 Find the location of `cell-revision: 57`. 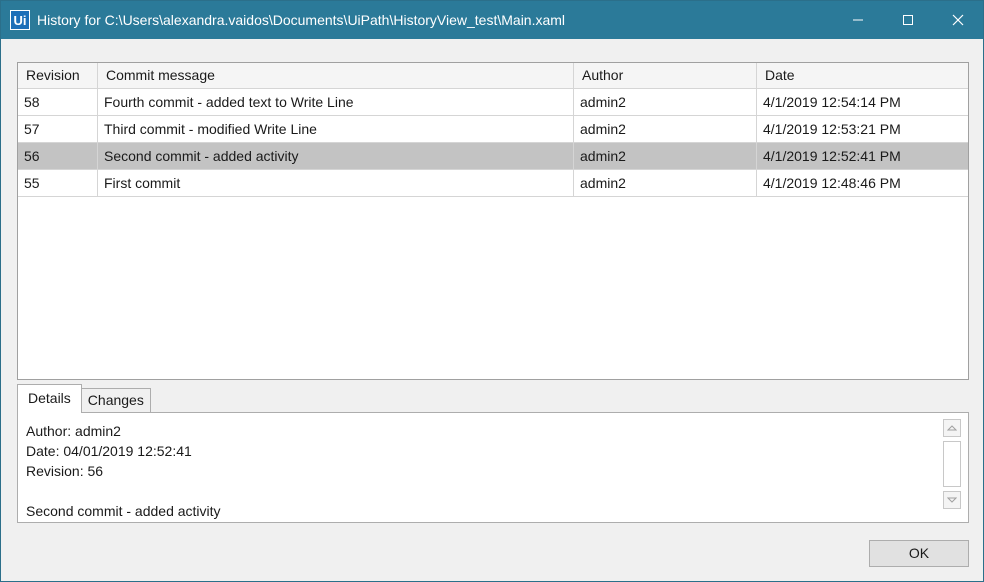

cell-revision: 57 is located at coordinates (58, 129).